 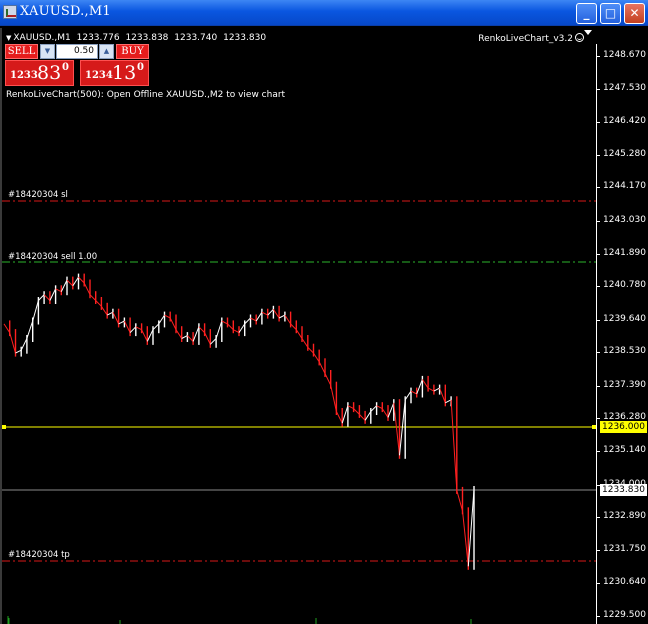 What do you see at coordinates (624, 186) in the screenshot?
I see `price-tick-label: 1244.170` at bounding box center [624, 186].